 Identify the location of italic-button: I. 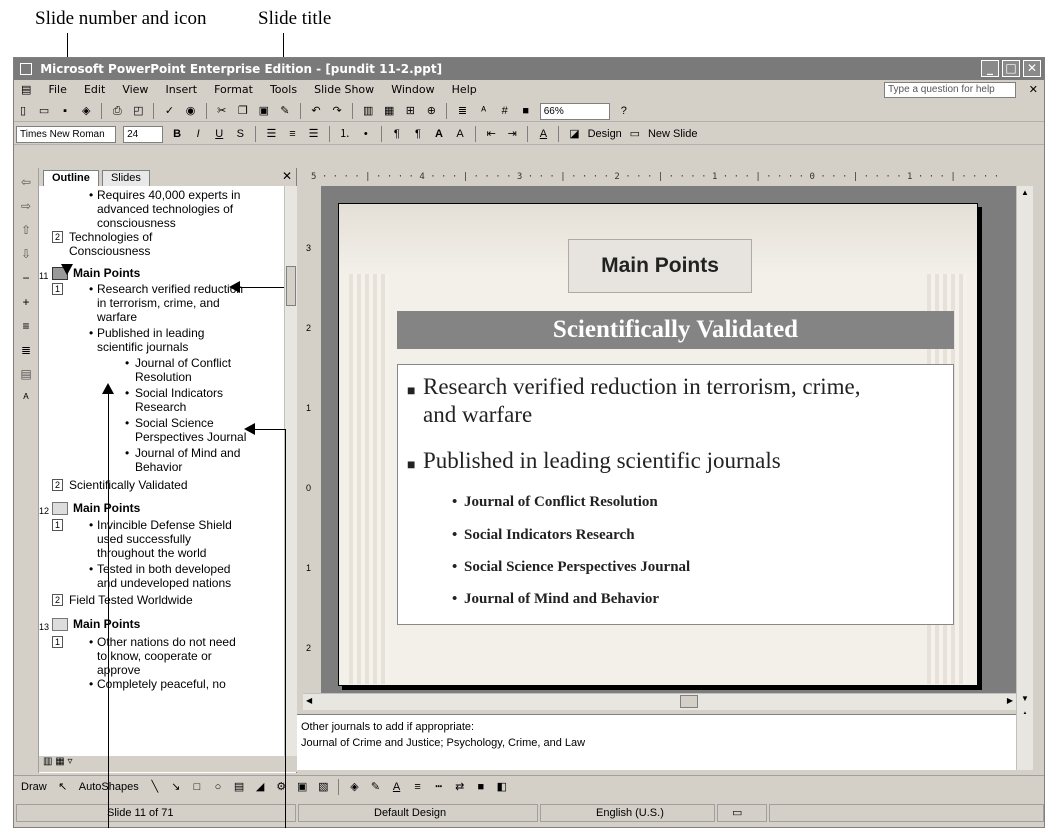
(198, 134).